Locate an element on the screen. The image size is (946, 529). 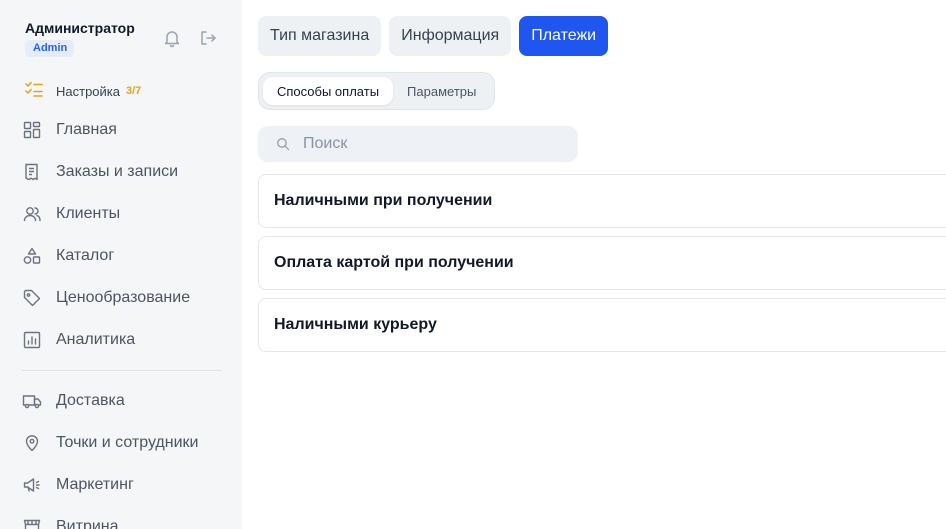
logout-icon is located at coordinates (208, 38).